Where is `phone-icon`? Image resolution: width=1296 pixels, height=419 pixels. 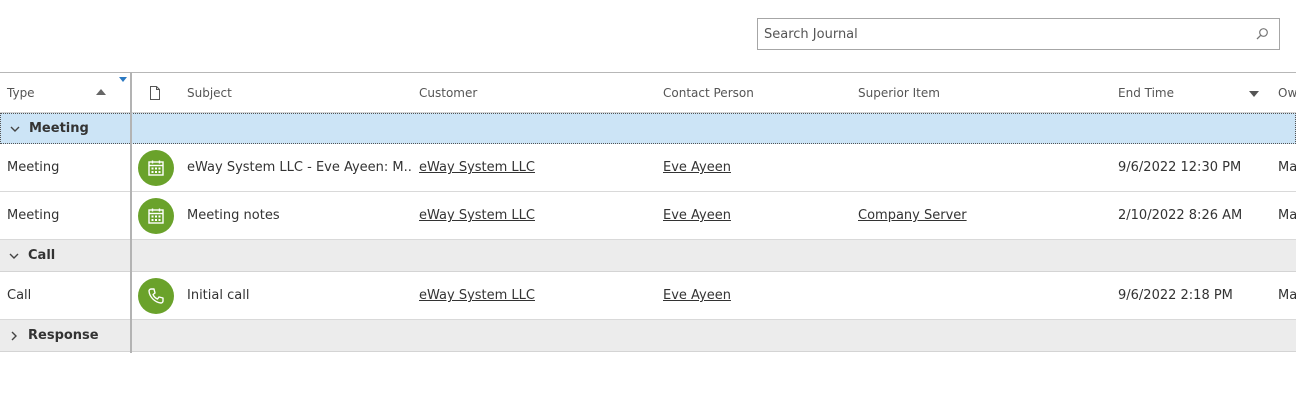 phone-icon is located at coordinates (156, 296).